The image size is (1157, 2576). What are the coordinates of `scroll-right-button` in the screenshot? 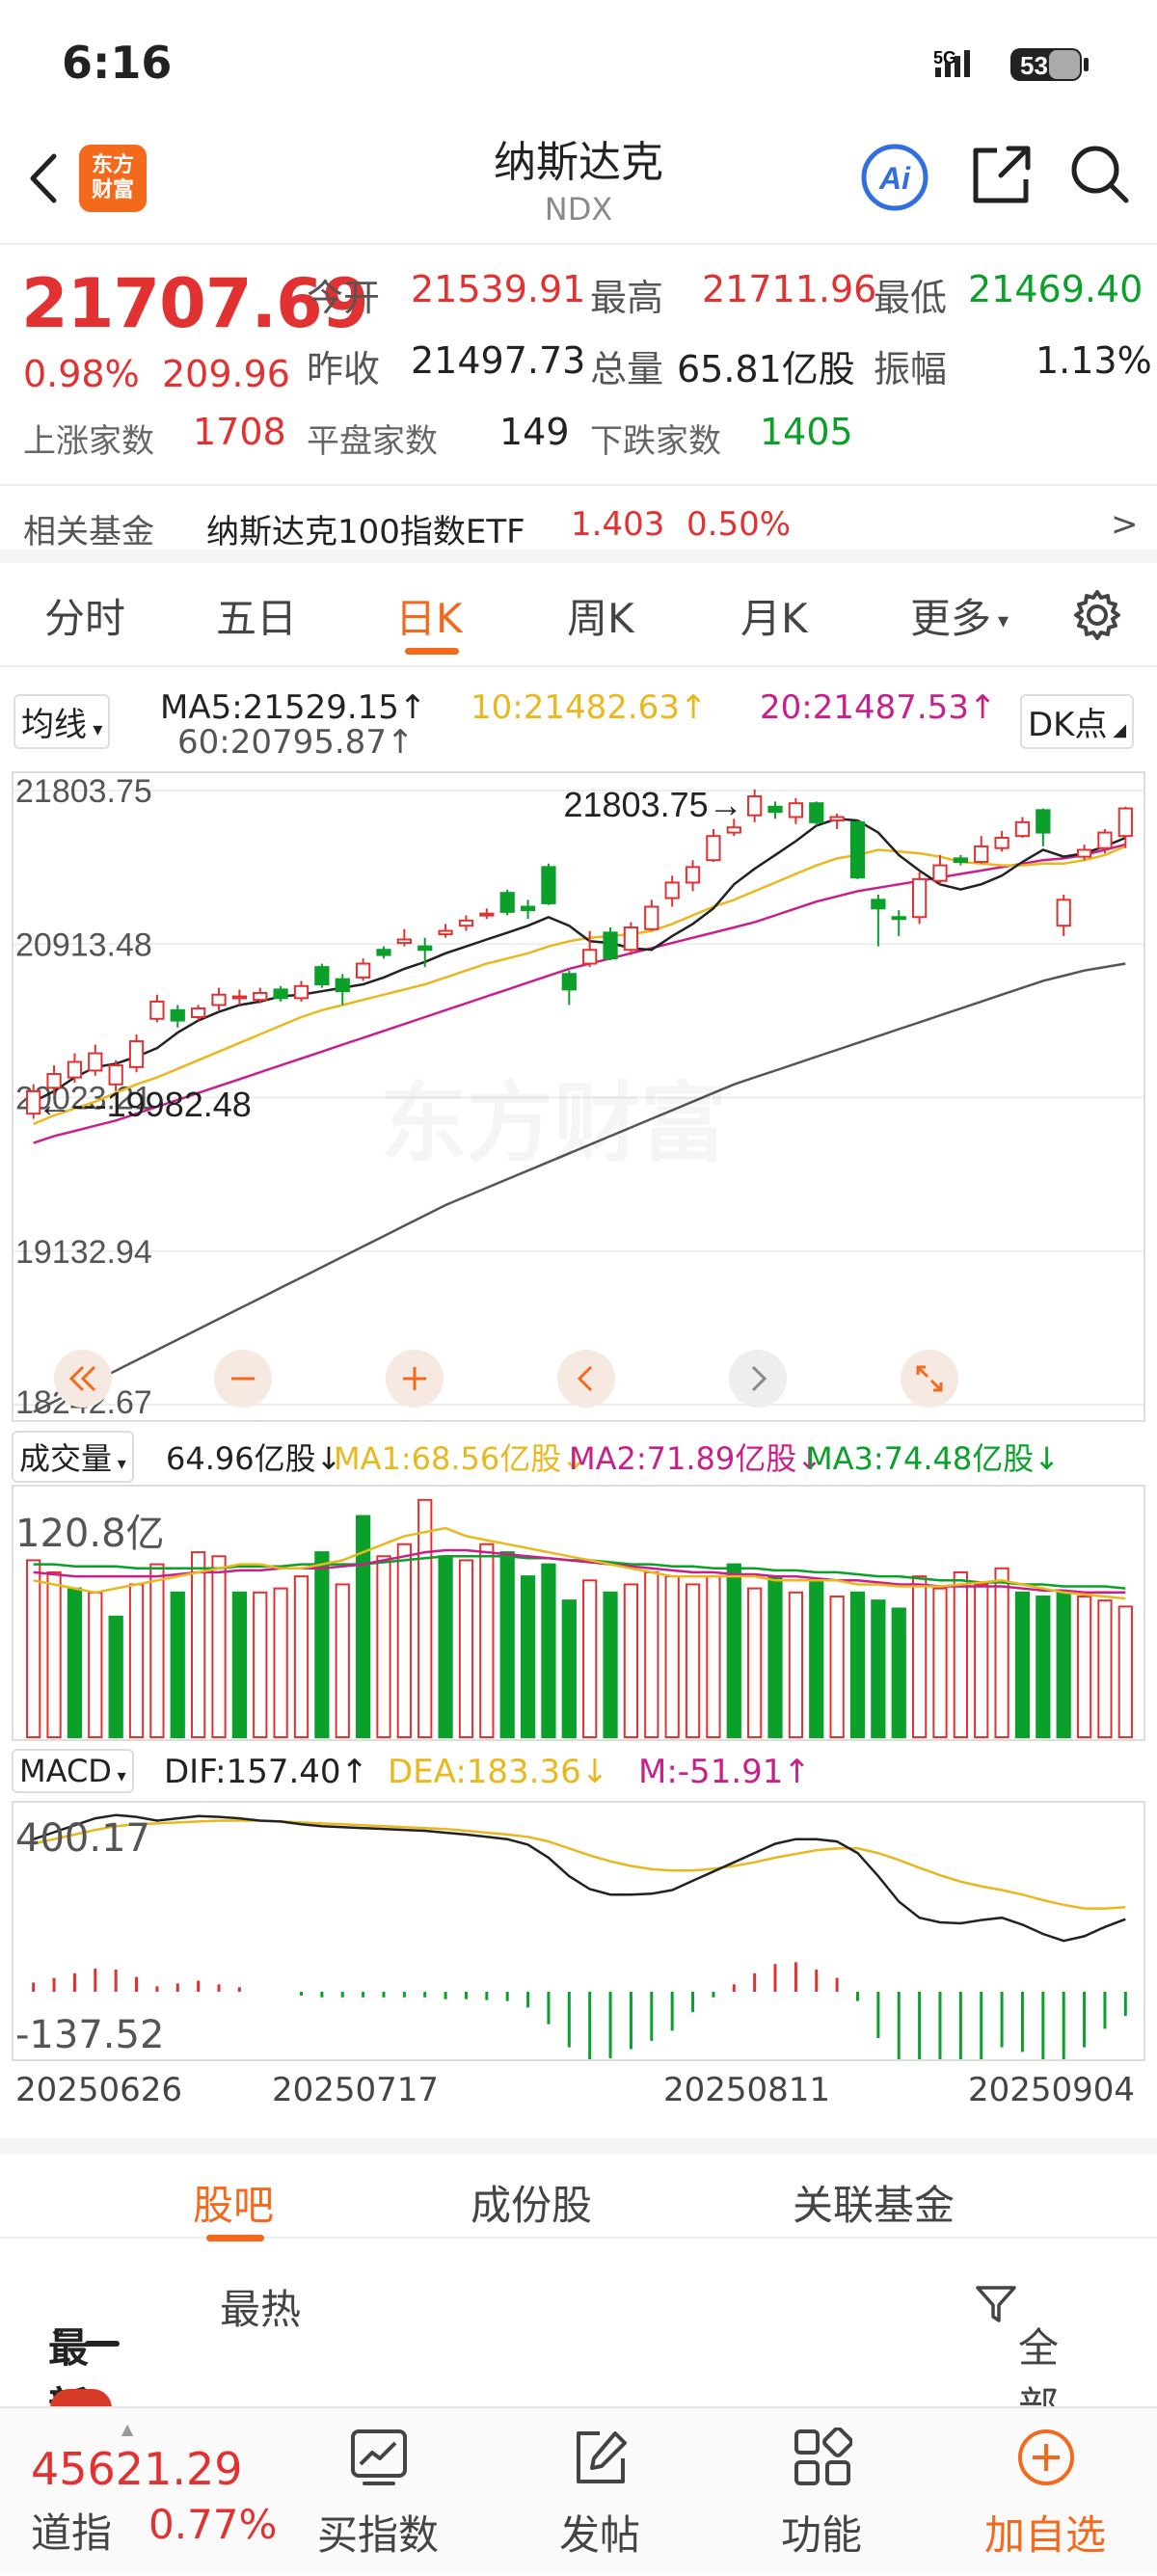 It's located at (758, 1379).